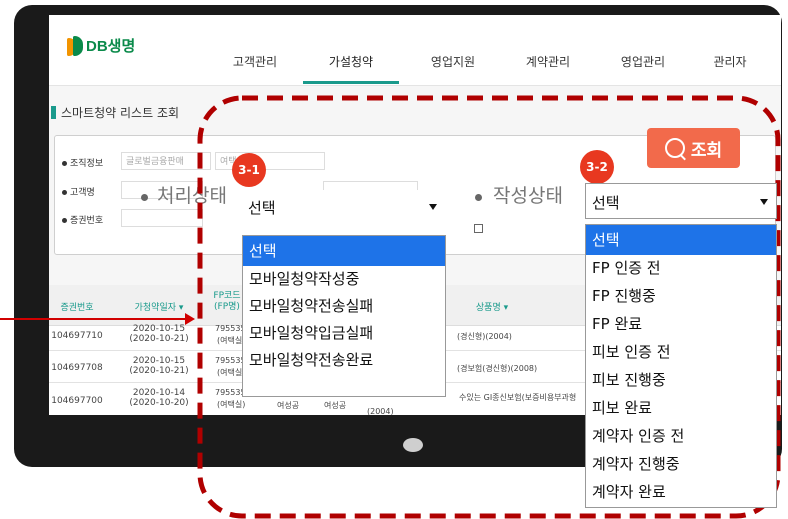  What do you see at coordinates (681, 268) in the screenshot?
I see `option-fp-before-auth: FP 인증 전` at bounding box center [681, 268].